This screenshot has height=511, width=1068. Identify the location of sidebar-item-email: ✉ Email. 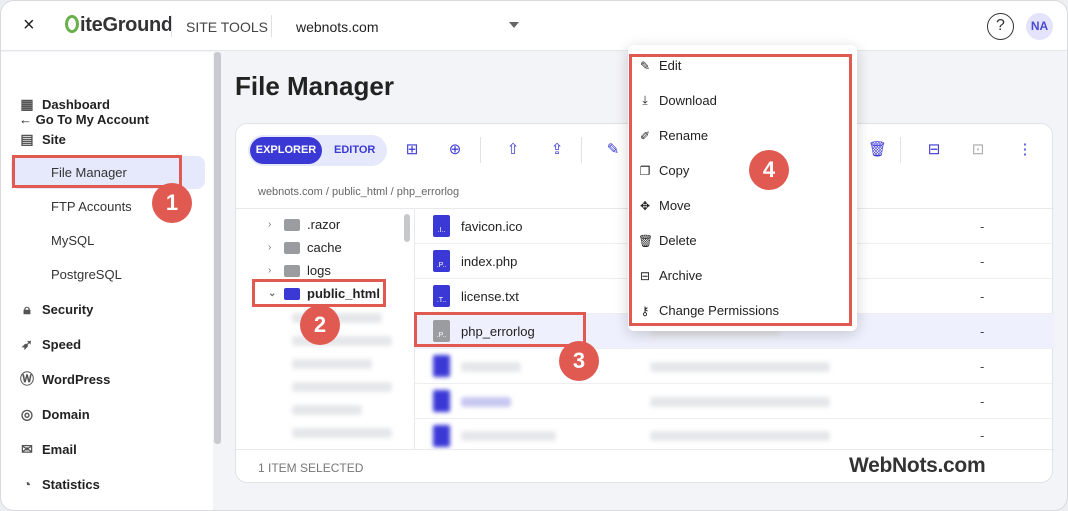
(48, 449).